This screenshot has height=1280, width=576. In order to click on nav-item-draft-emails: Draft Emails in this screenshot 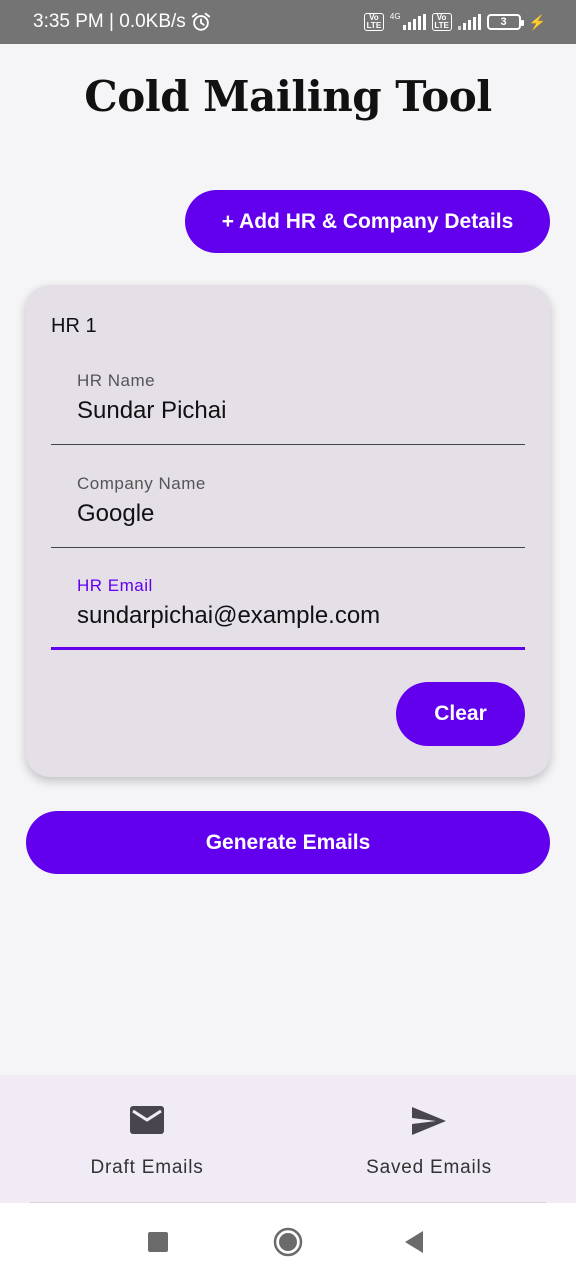, I will do `click(147, 1139)`.